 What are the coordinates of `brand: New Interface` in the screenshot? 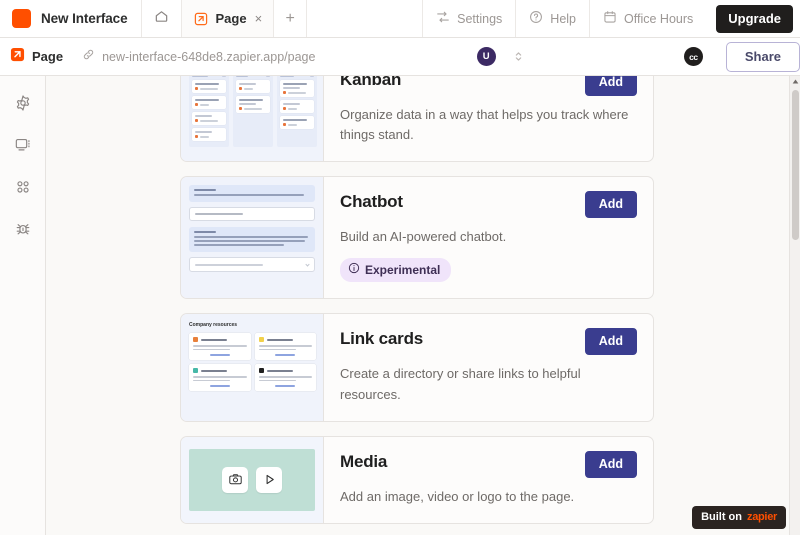 It's located at (71, 18).